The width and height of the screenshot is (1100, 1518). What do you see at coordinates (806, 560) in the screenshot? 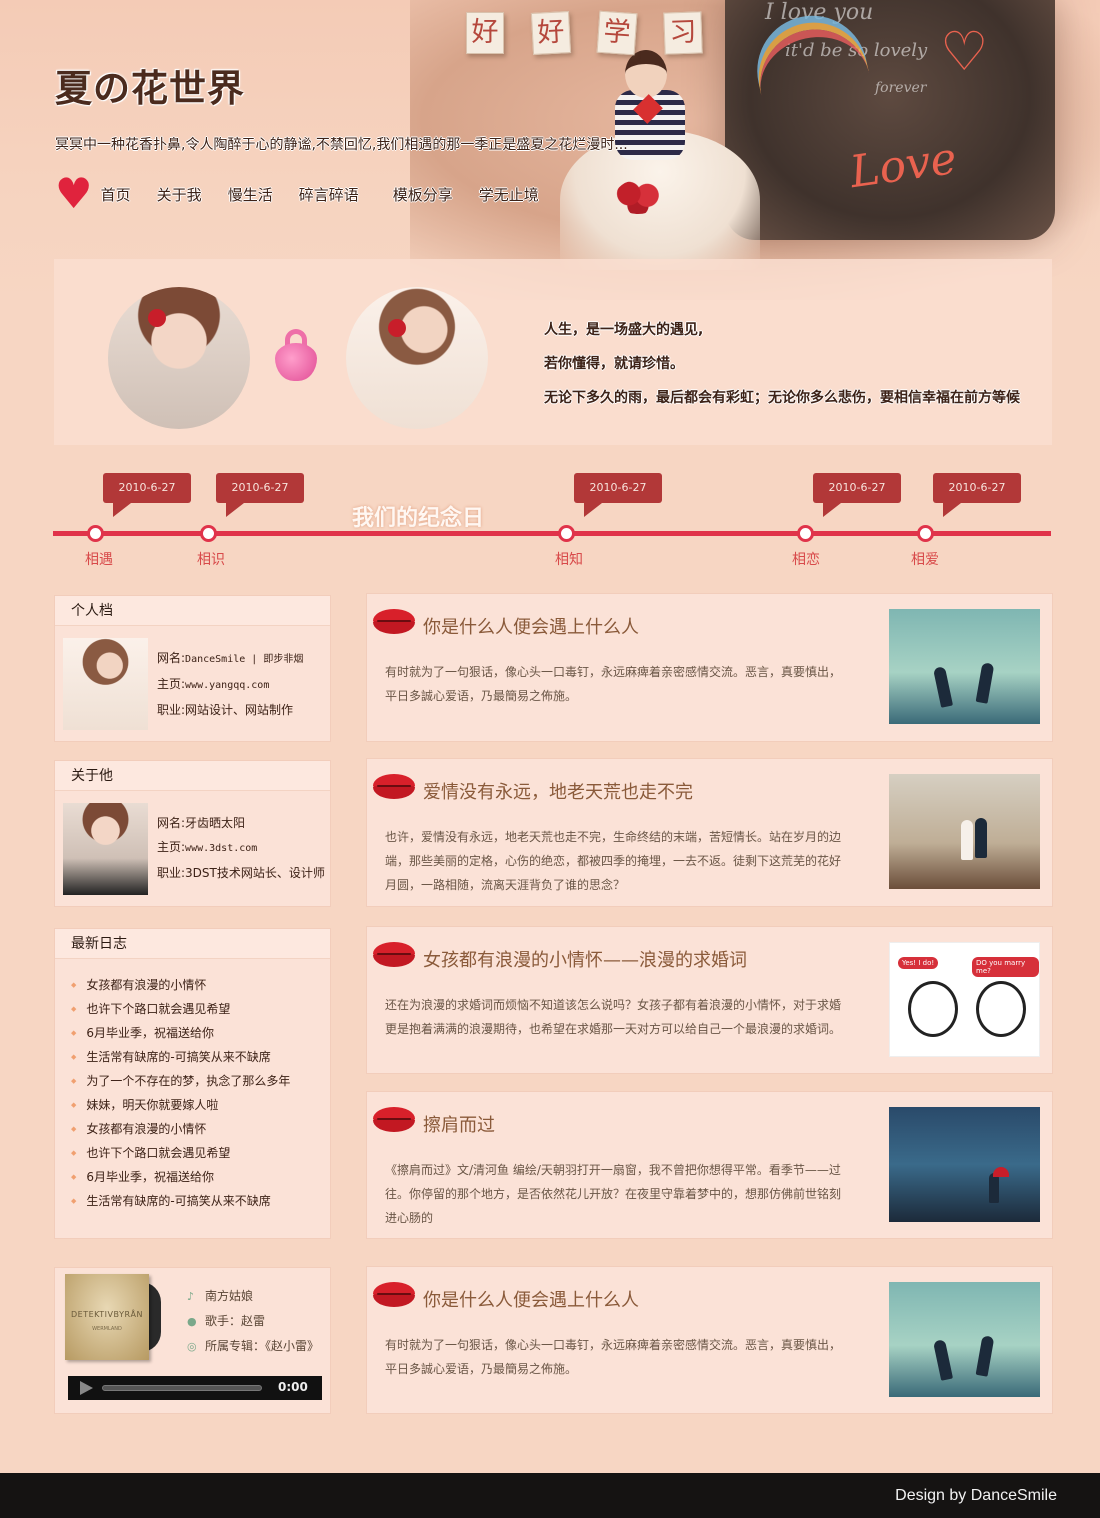
I see `timeline-label: 相恋` at bounding box center [806, 560].